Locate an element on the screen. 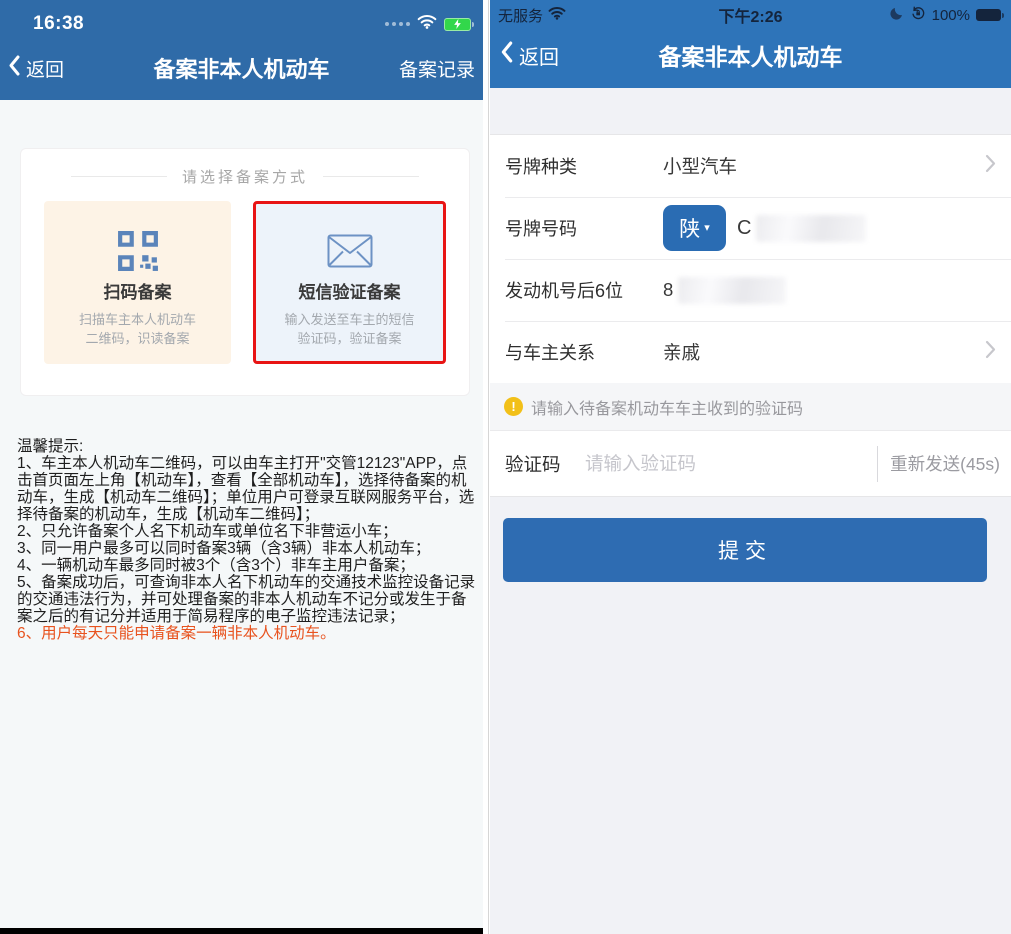 The image size is (1011, 934). option-description: 输入发送至车主的短信 验证码，验证备案 is located at coordinates (349, 329).